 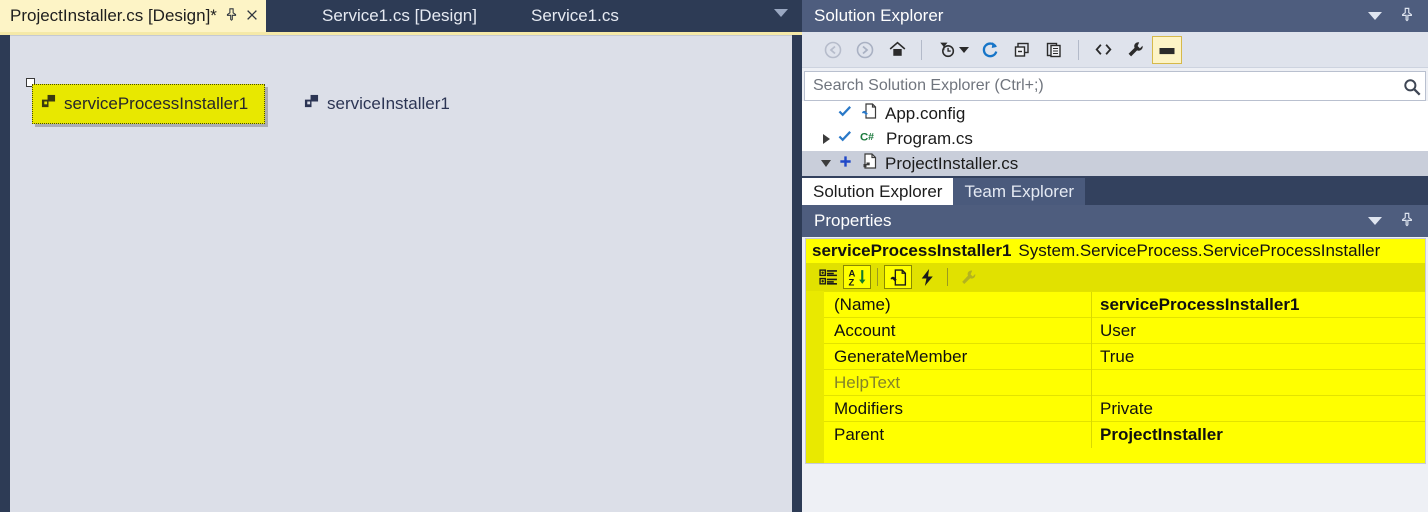 I want to click on svg-text: Z, so click(x=851, y=282).